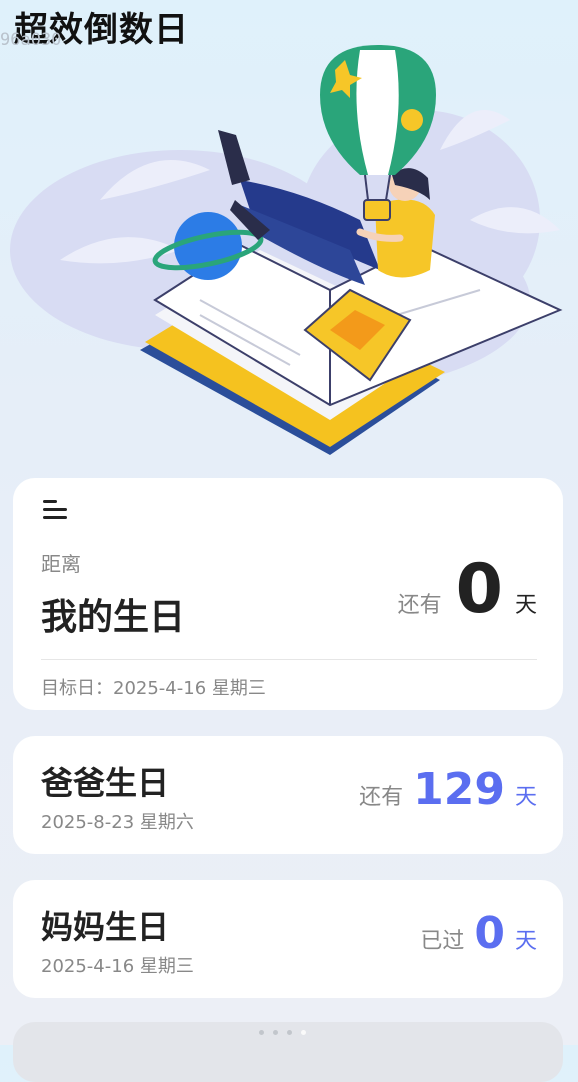 This screenshot has height=1082, width=578. Describe the element at coordinates (61, 564) in the screenshot. I see `distance-label: 距离` at that location.